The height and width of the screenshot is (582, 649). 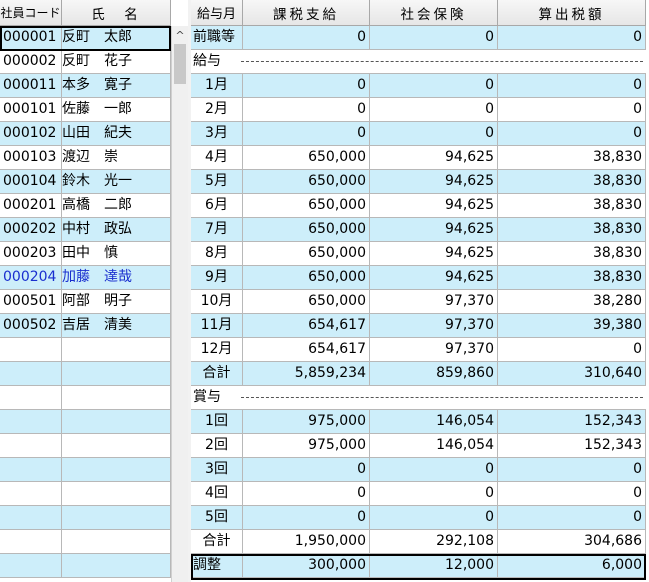 I want to click on employee-row: 000001 反町 太郎, so click(x=85, y=38).